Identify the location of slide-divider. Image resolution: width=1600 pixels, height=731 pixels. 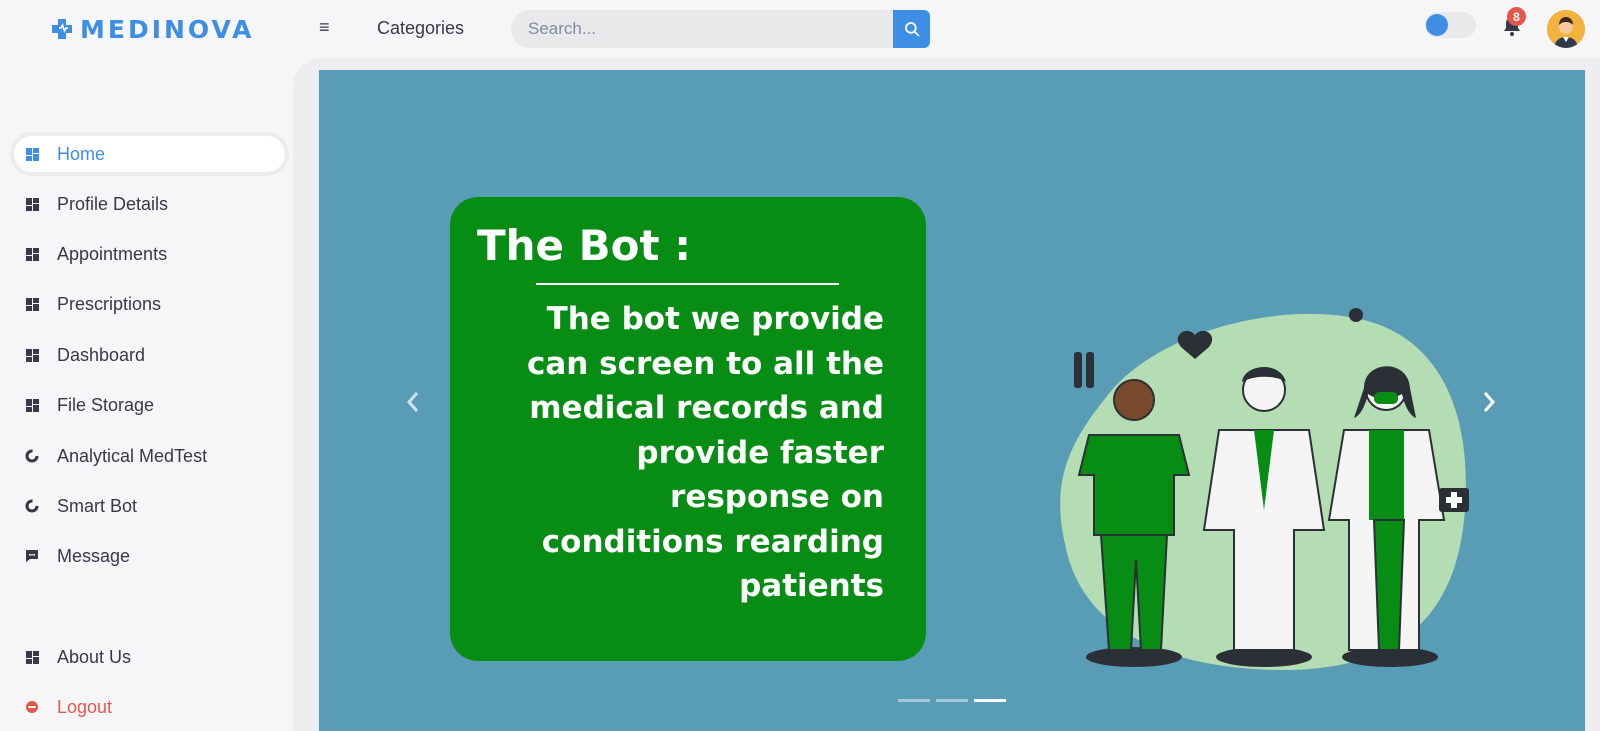
(687, 284).